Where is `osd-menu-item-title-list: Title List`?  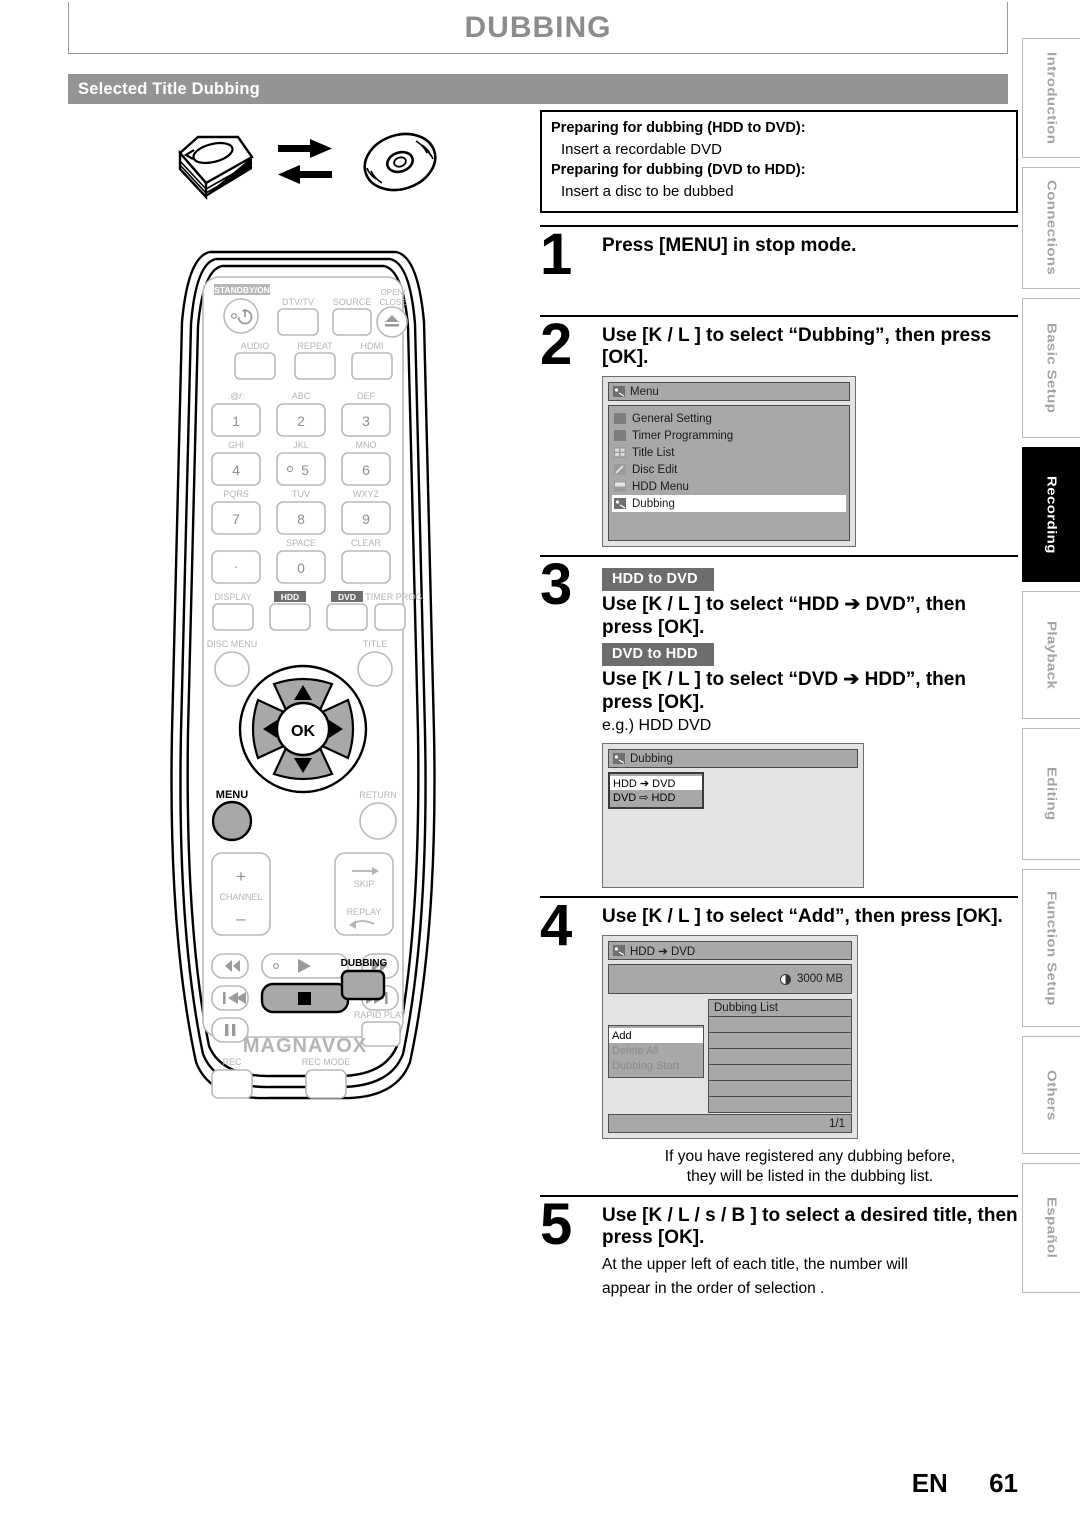 osd-menu-item-title-list: Title List is located at coordinates (729, 452).